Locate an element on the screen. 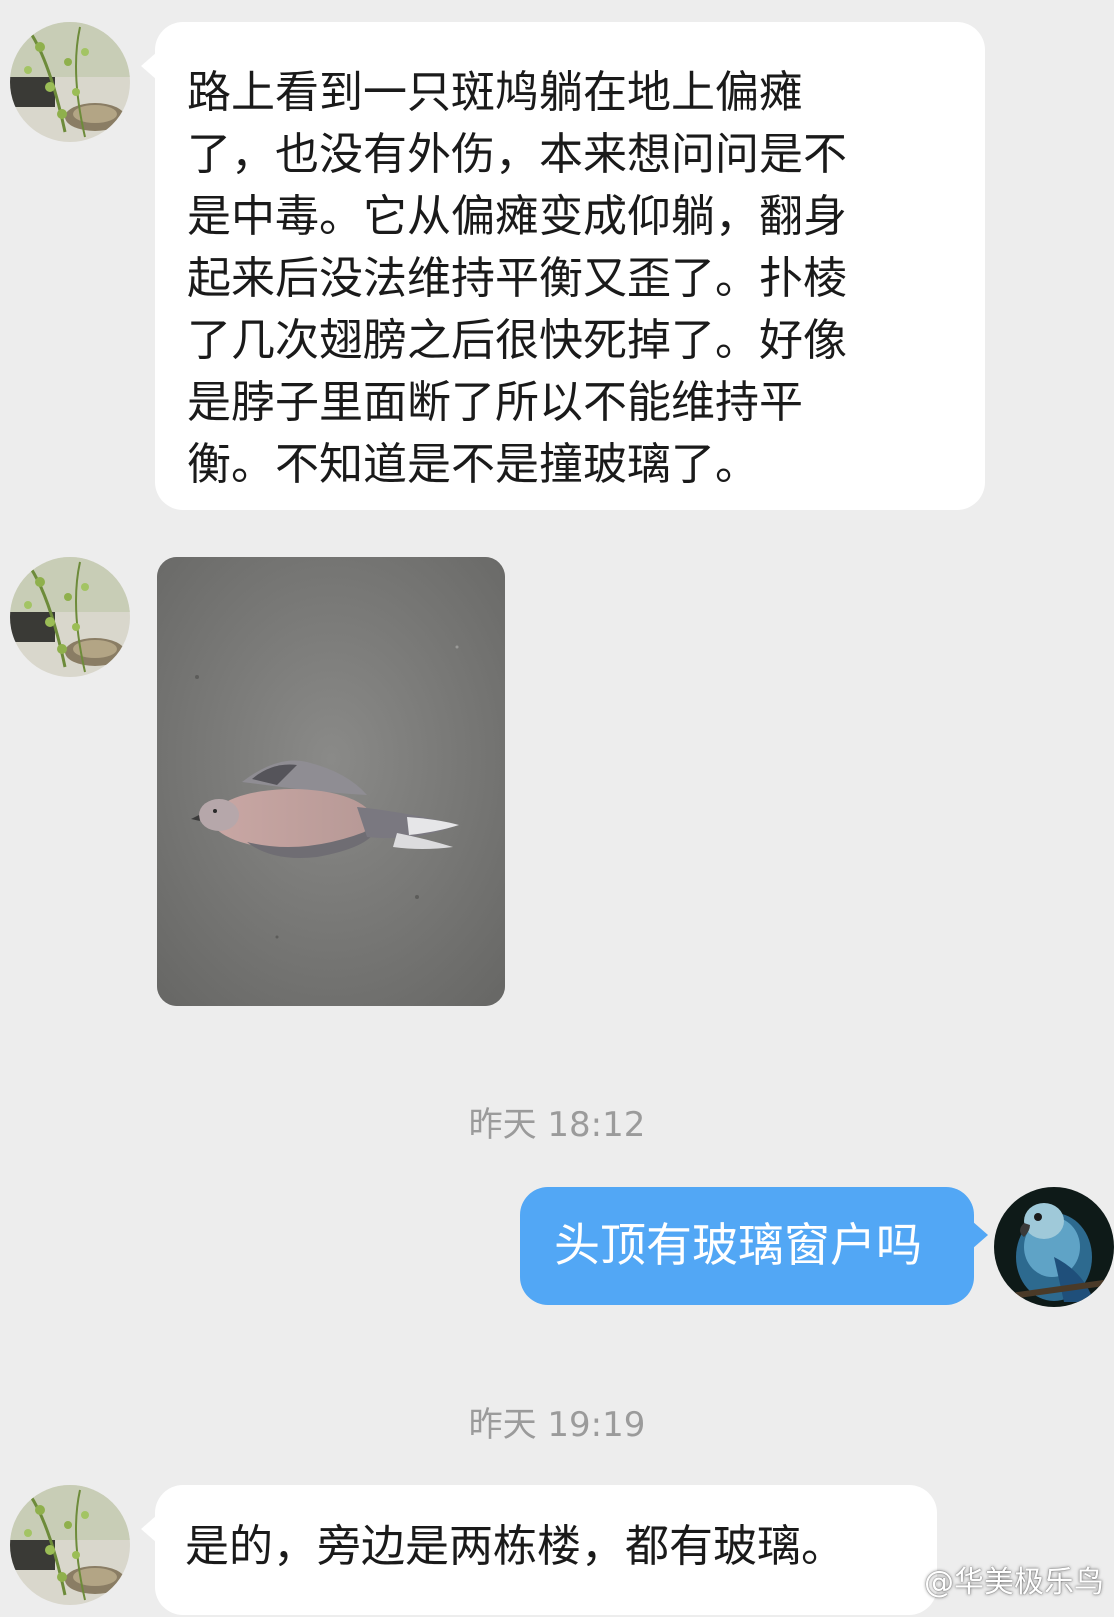  message-text-line: 衡。不知道是不是撞玻璃了。 is located at coordinates (473, 464).